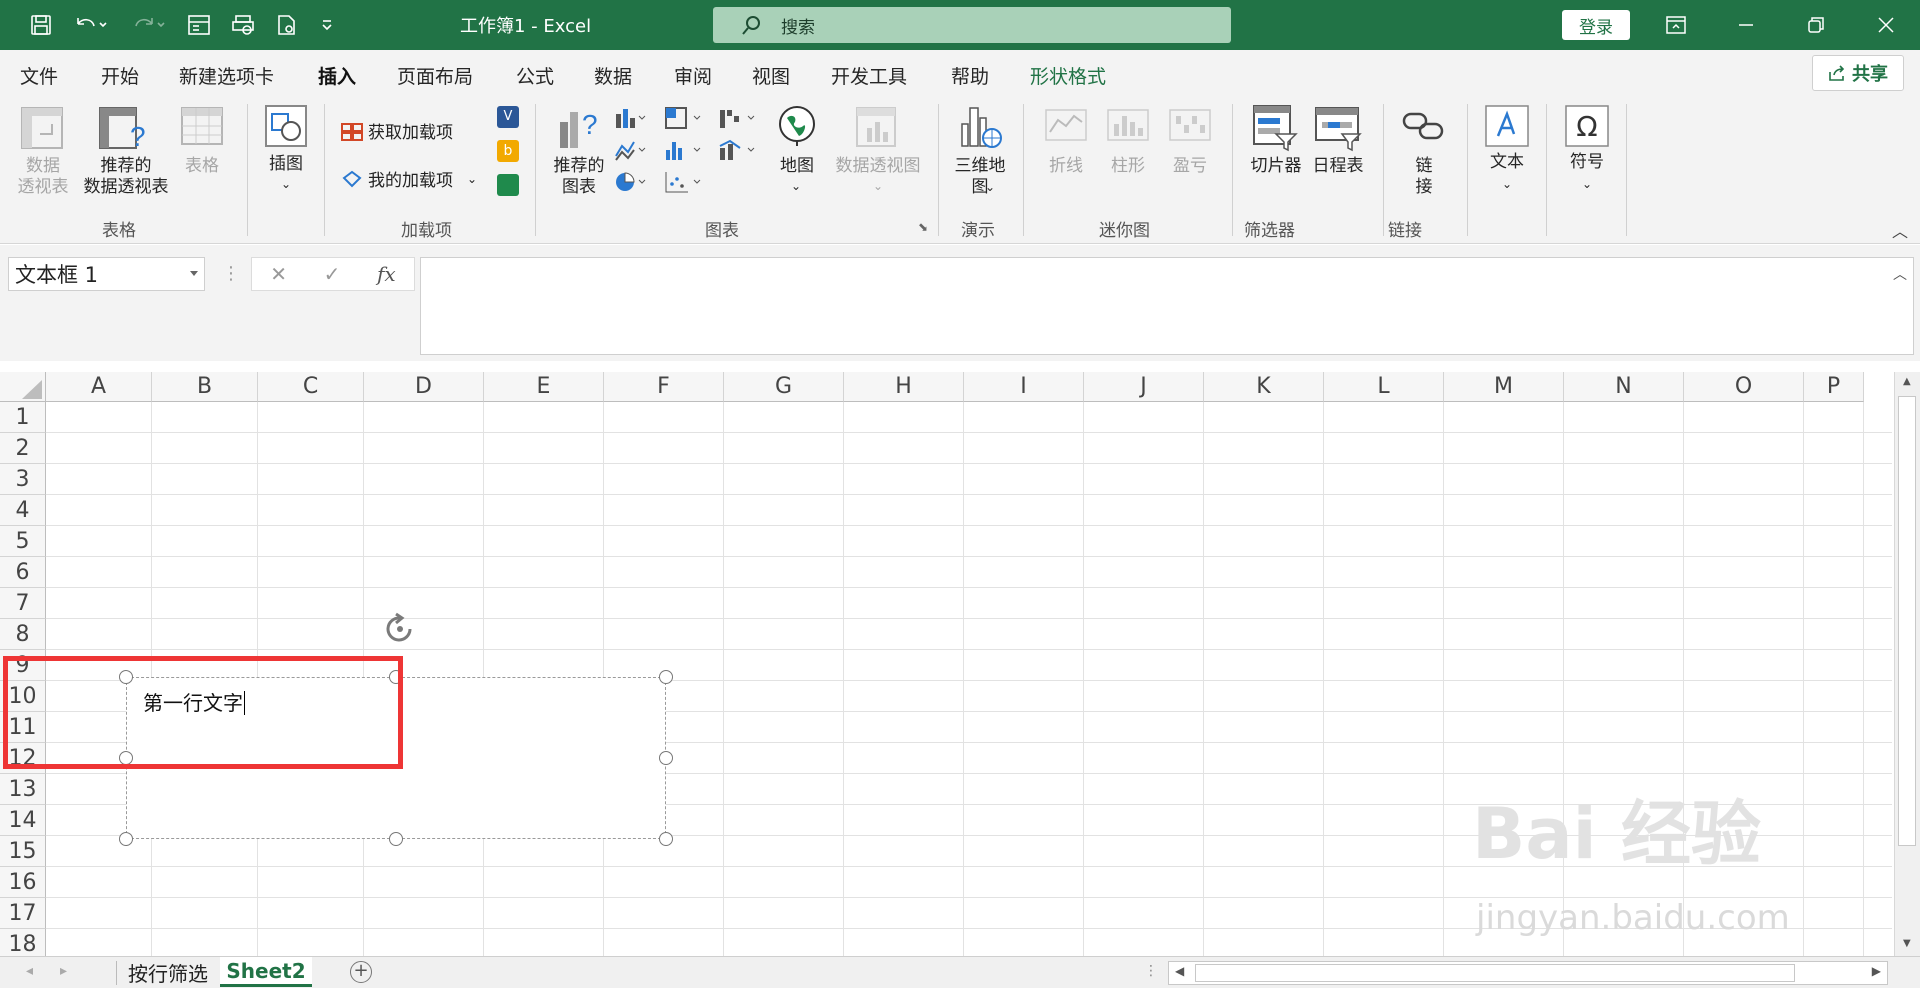  What do you see at coordinates (970, 75) in the screenshot?
I see `tab-help: 帮助` at bounding box center [970, 75].